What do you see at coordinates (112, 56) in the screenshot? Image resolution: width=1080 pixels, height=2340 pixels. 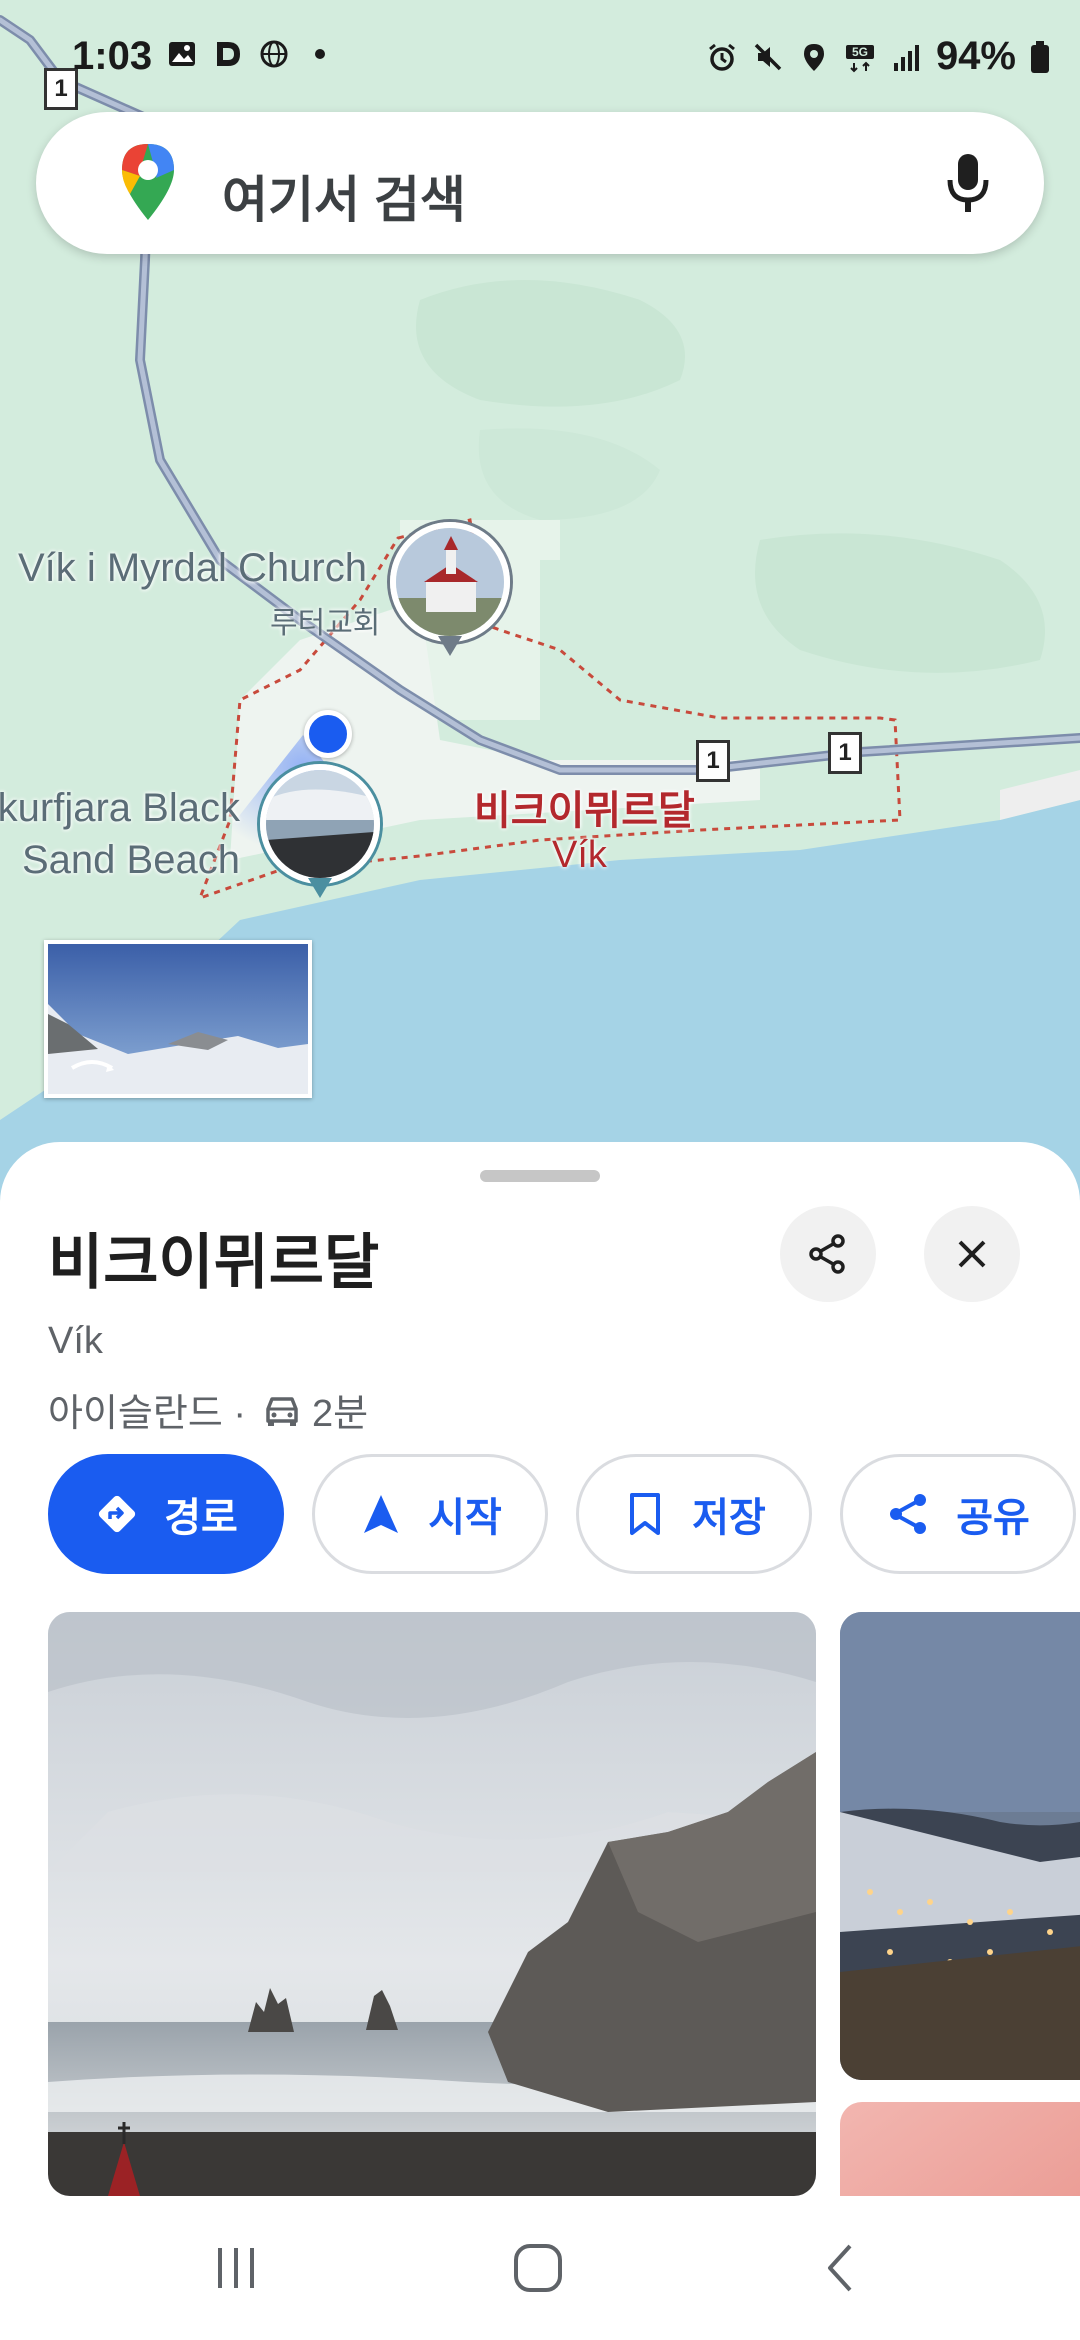 I see `status-time: 1:03` at bounding box center [112, 56].